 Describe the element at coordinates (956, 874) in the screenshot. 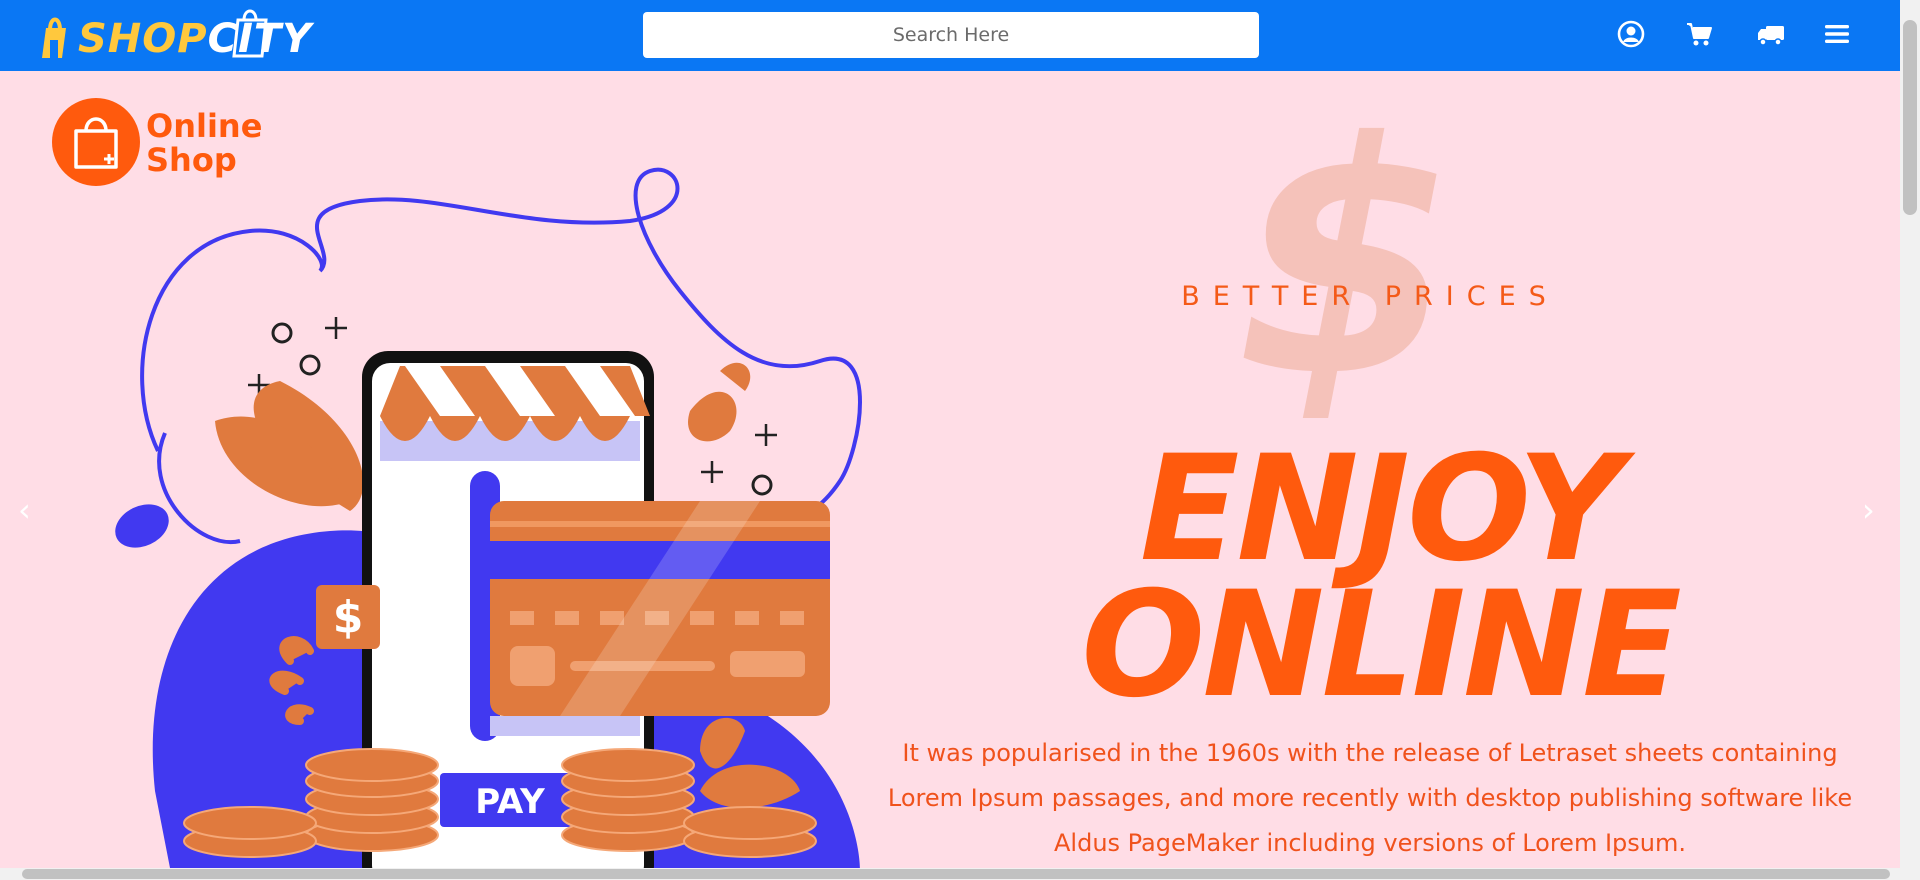

I see `horizontal-scrollbar-thumb` at that location.